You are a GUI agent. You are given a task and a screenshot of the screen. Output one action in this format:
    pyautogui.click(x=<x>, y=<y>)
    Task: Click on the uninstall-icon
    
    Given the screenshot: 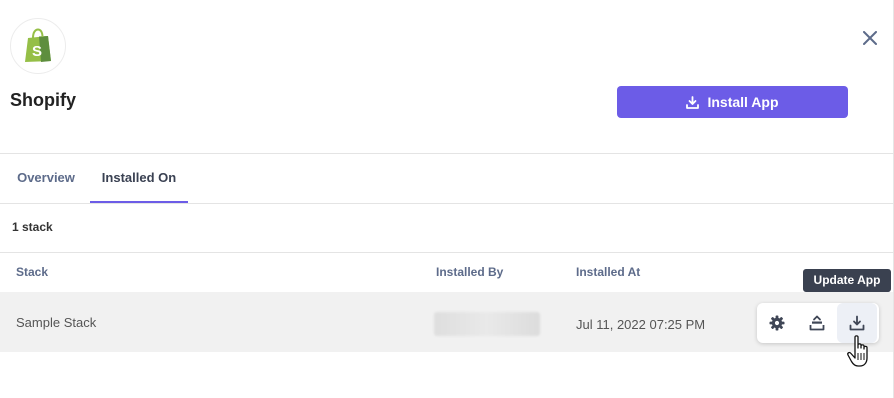 What is the action you would take?
    pyautogui.click(x=817, y=323)
    